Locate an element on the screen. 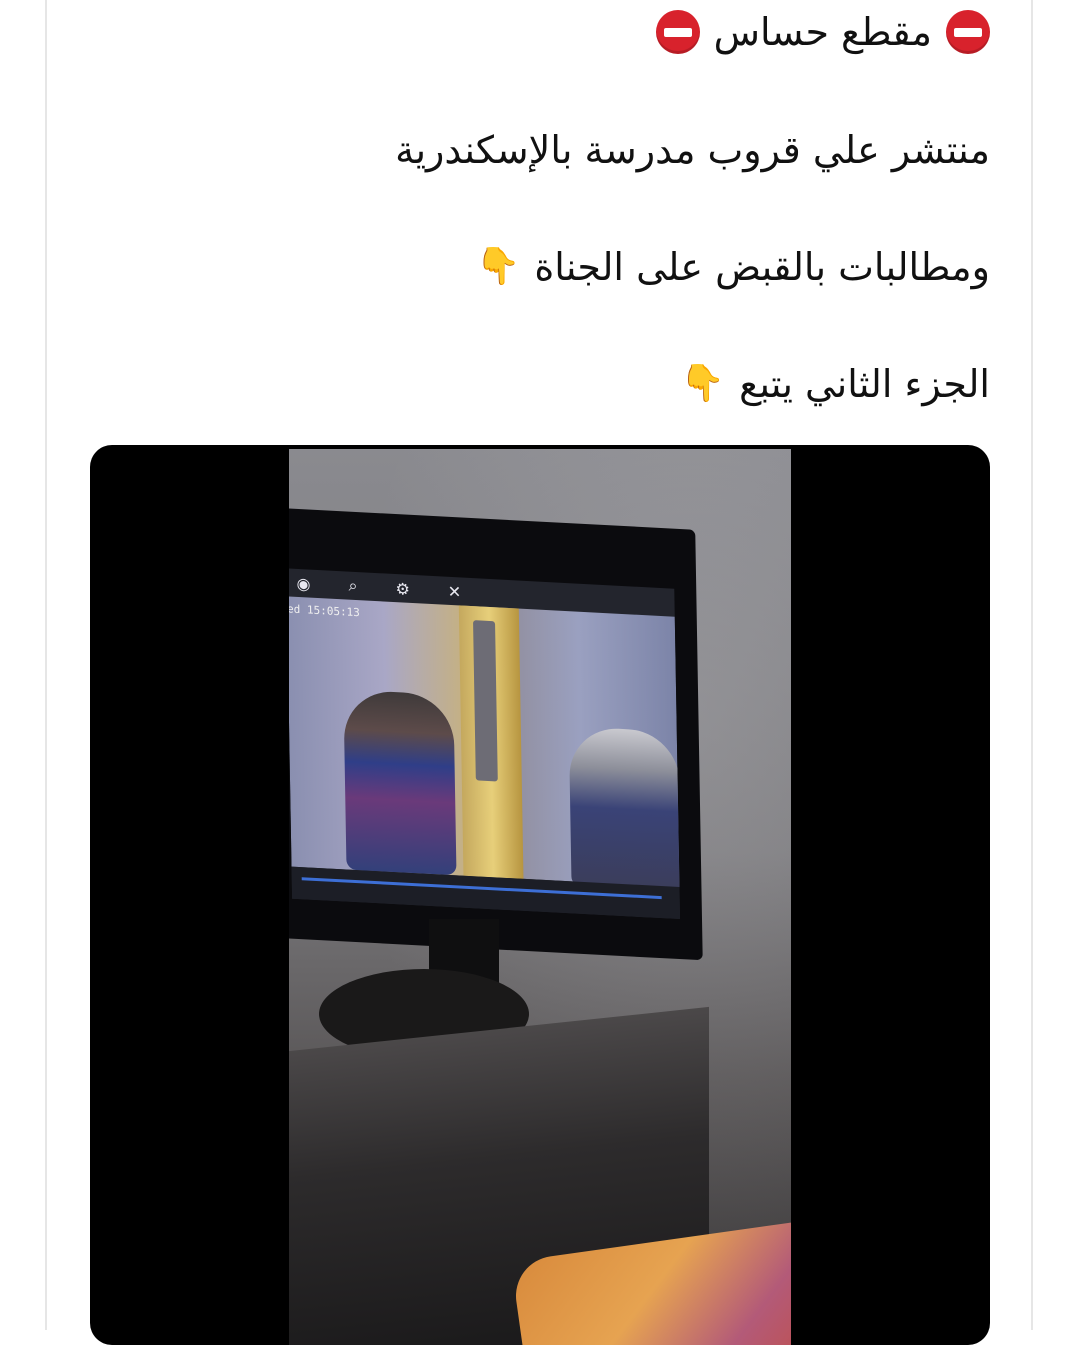 This screenshot has height=1345, width=1080. record-icon: ◉ is located at coordinates (303, 583).